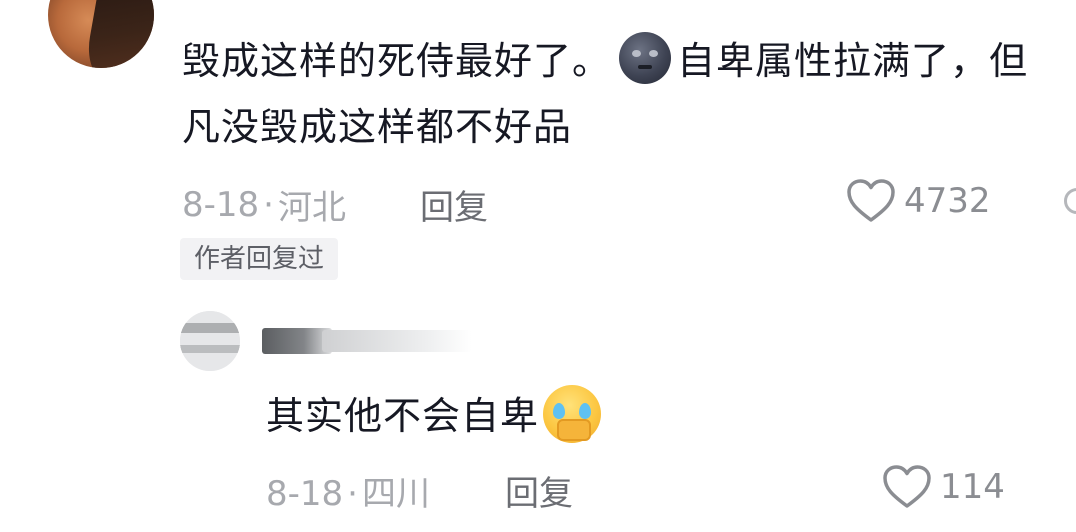  I want to click on avatar, so click(101, 34).